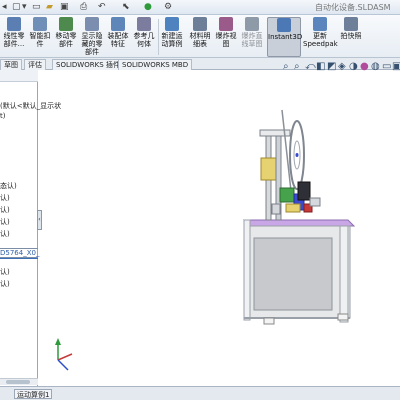 The image size is (400, 400). Describe the element at coordinates (144, 37) in the screenshot. I see `reference-geometry-button: 参考几 何体` at that location.